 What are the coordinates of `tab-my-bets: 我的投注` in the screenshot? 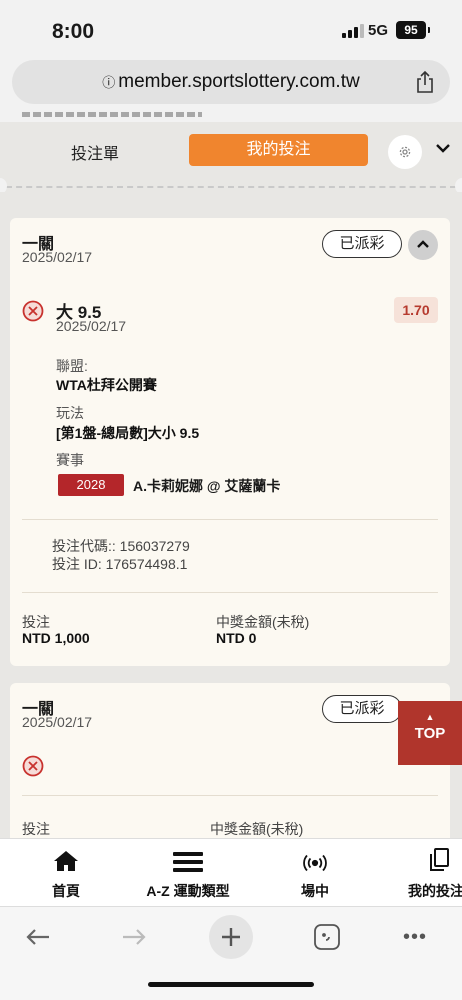 It's located at (278, 150).